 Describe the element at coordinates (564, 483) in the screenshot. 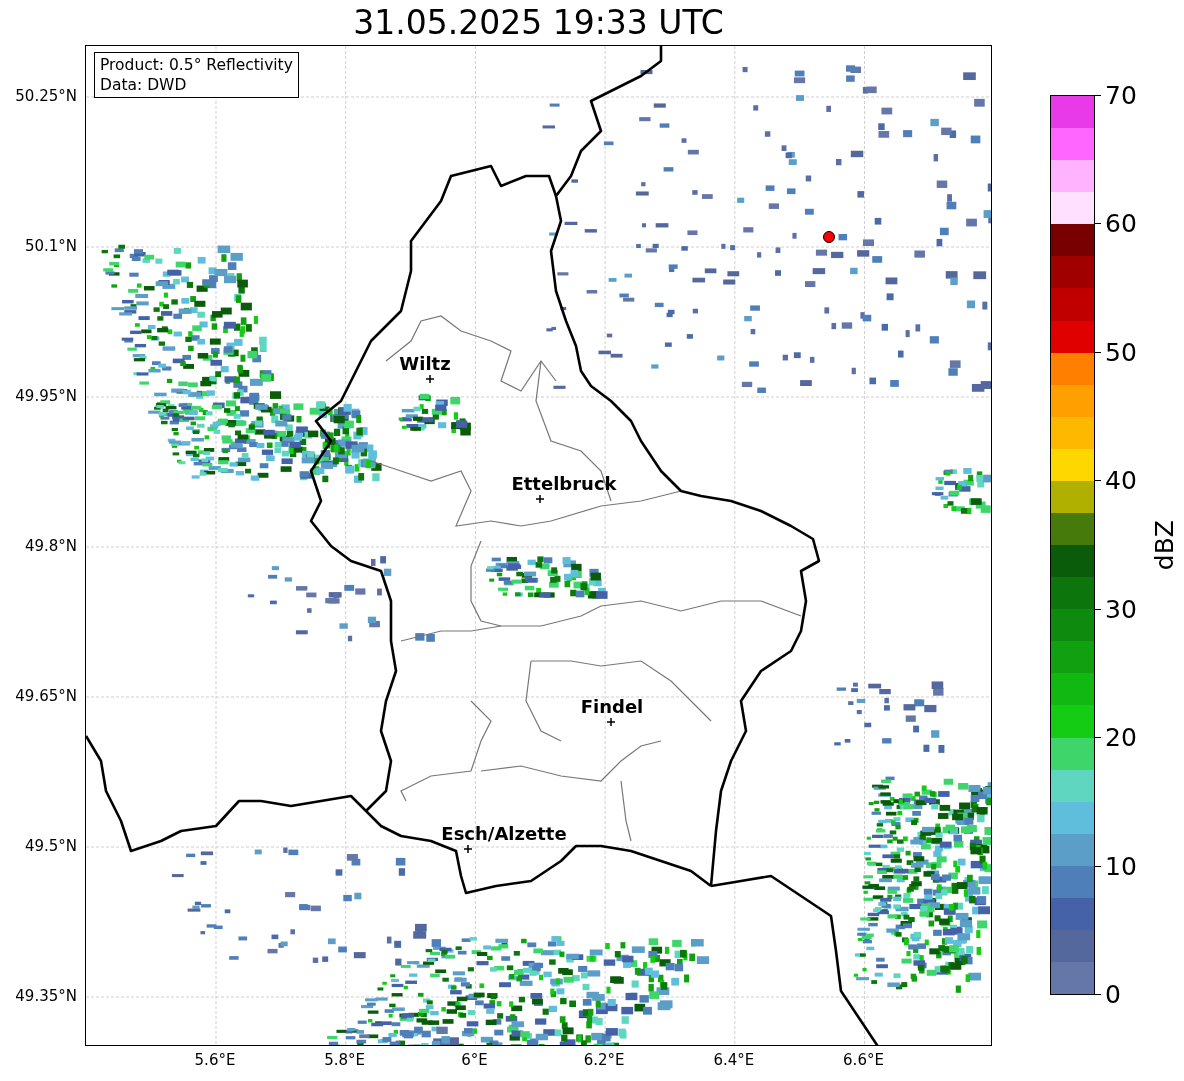

I see `city-label: Ettelbruck` at that location.